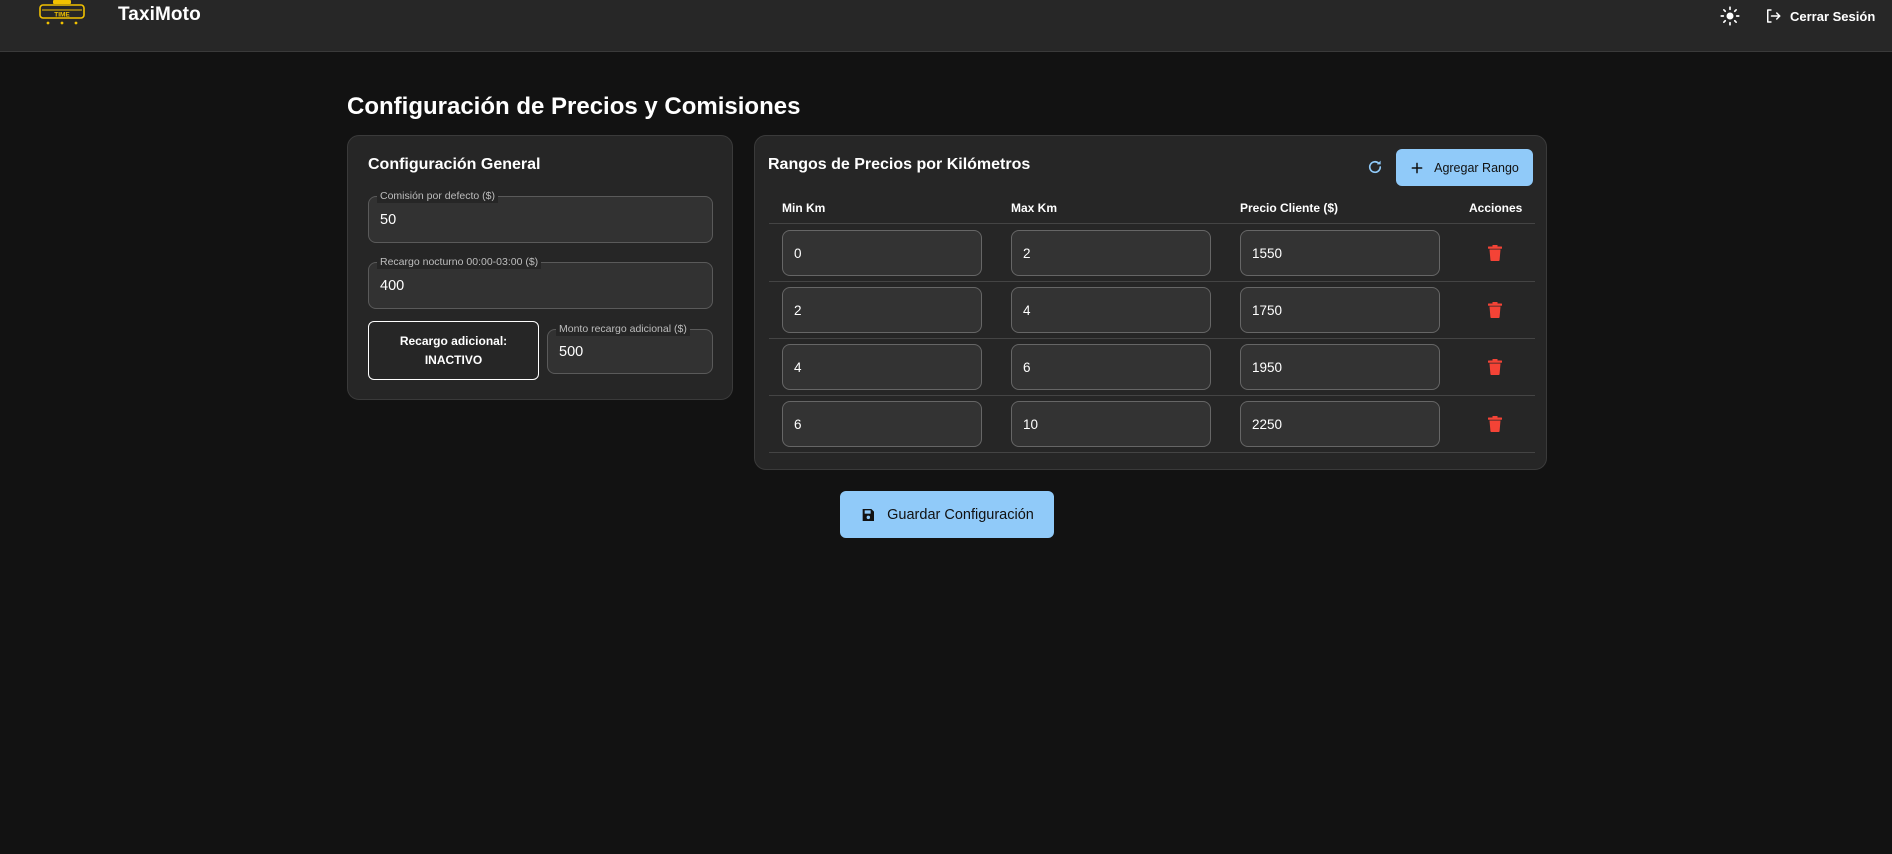  I want to click on extra-amount-field: Monto recargo adicional ($), so click(630, 348).